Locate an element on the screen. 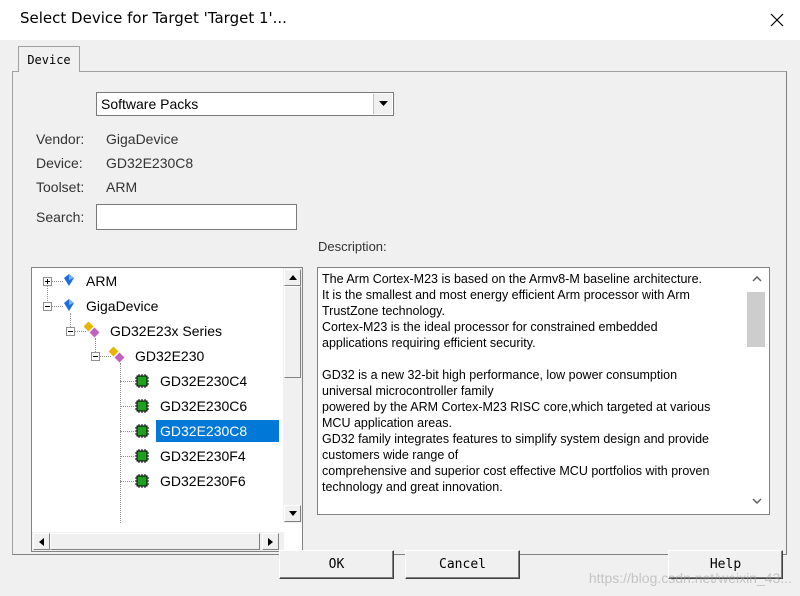  ok-button: OK is located at coordinates (336, 564).